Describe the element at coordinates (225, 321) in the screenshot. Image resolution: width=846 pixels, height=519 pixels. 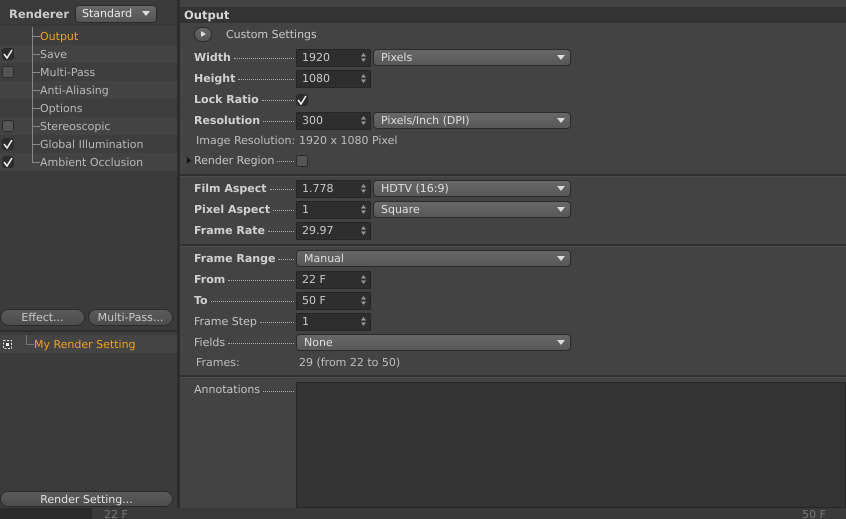
I see `field-label: Frame Step` at that location.